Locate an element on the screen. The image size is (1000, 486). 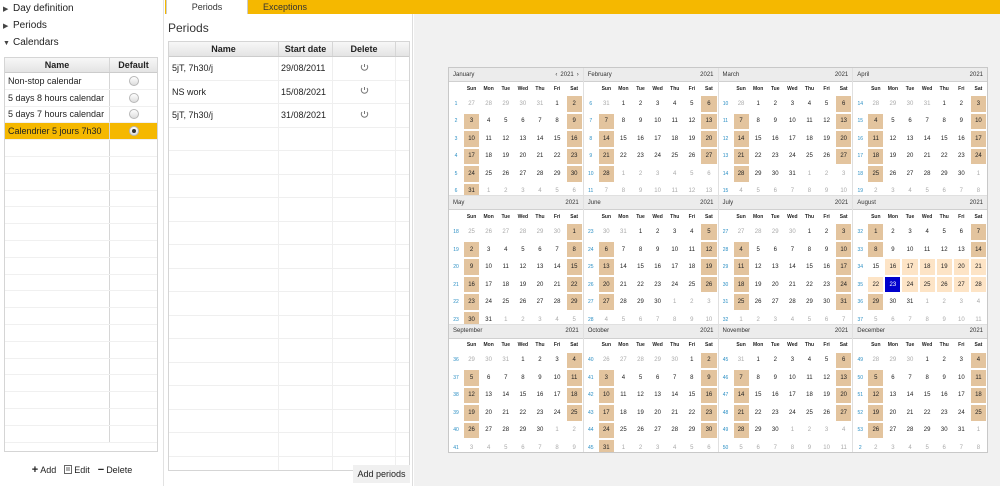
tree-item-calendars: ▼ Calendars is located at coordinates (81, 42).